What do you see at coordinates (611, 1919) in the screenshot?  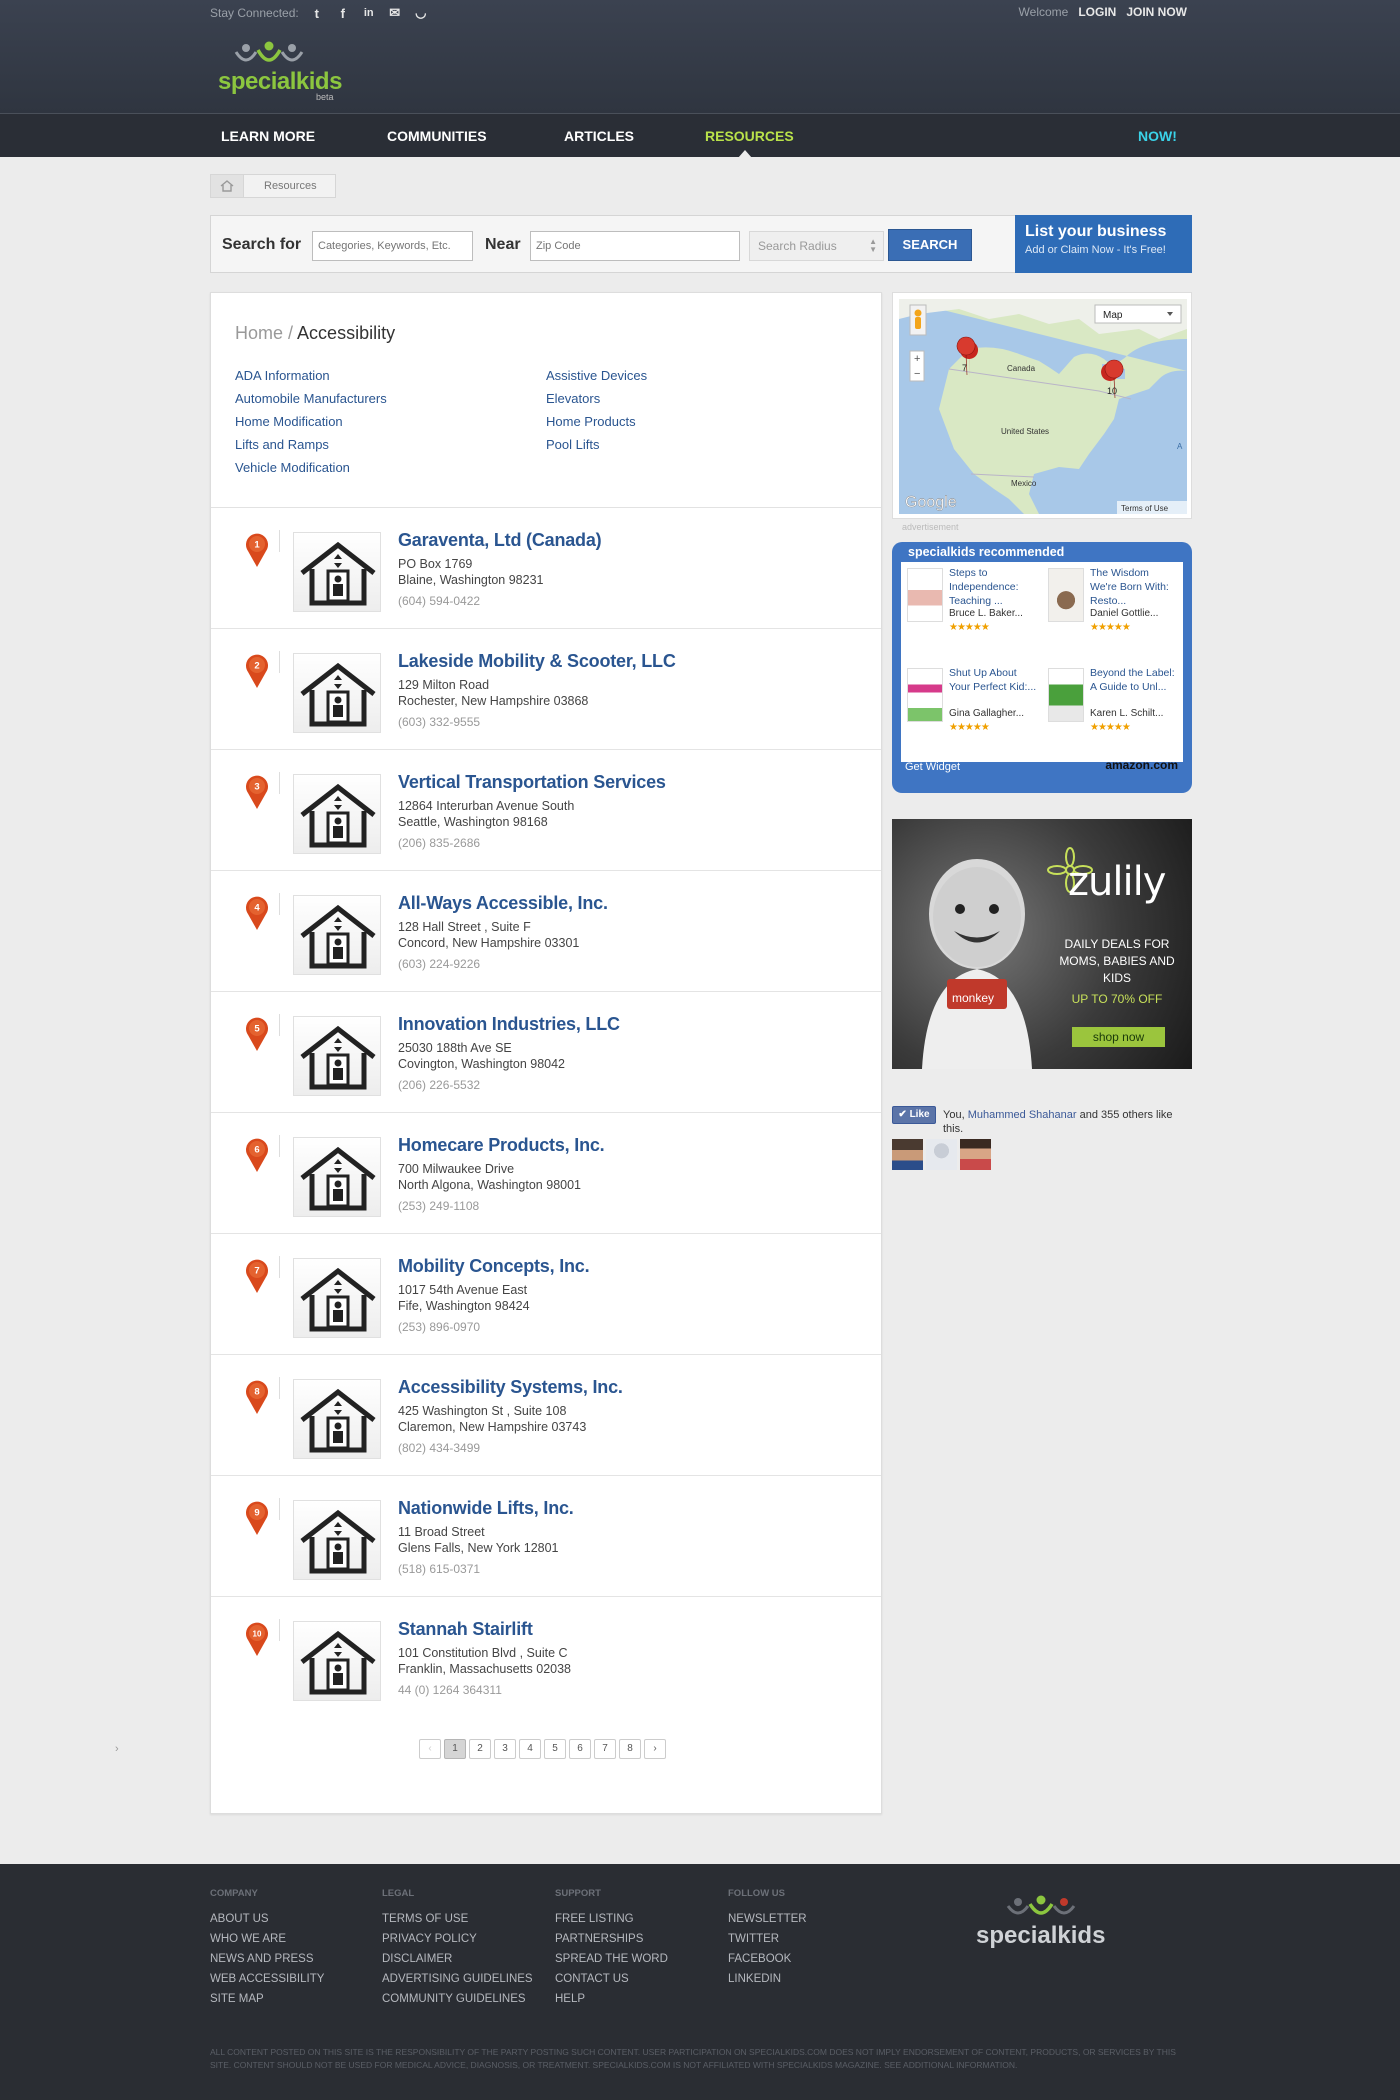 I see `footer-link: FREE LISTING` at bounding box center [611, 1919].